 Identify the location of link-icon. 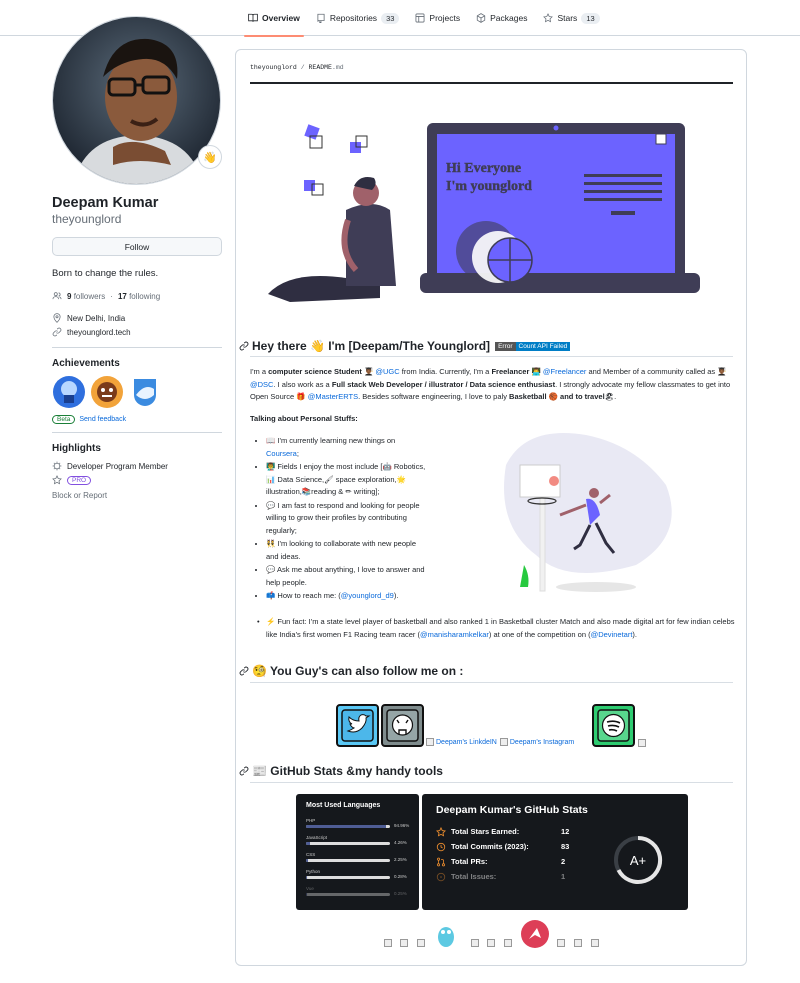
(57, 332).